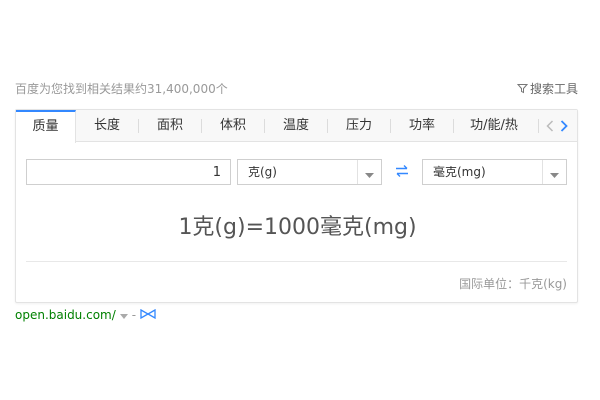  What do you see at coordinates (309, 172) in the screenshot?
I see `from-unit-select: 克(g)` at bounding box center [309, 172].